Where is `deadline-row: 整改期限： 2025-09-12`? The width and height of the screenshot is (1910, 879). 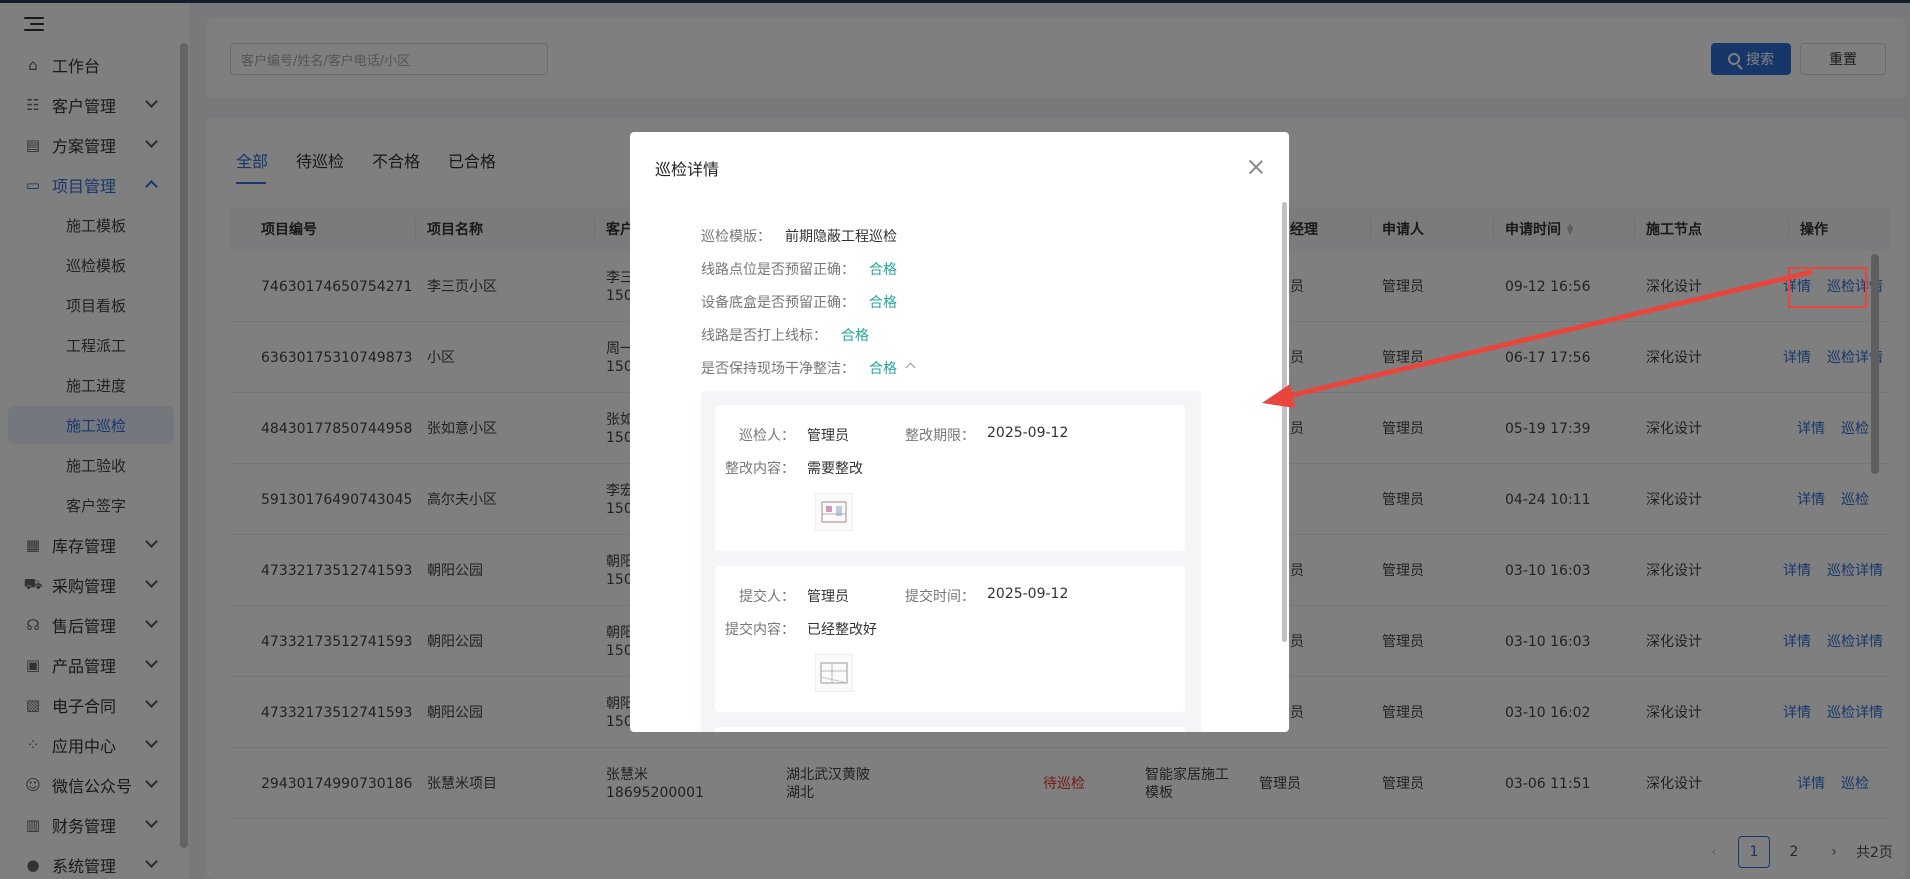 deadline-row: 整改期限： 2025-09-12 is located at coordinates (966, 435).